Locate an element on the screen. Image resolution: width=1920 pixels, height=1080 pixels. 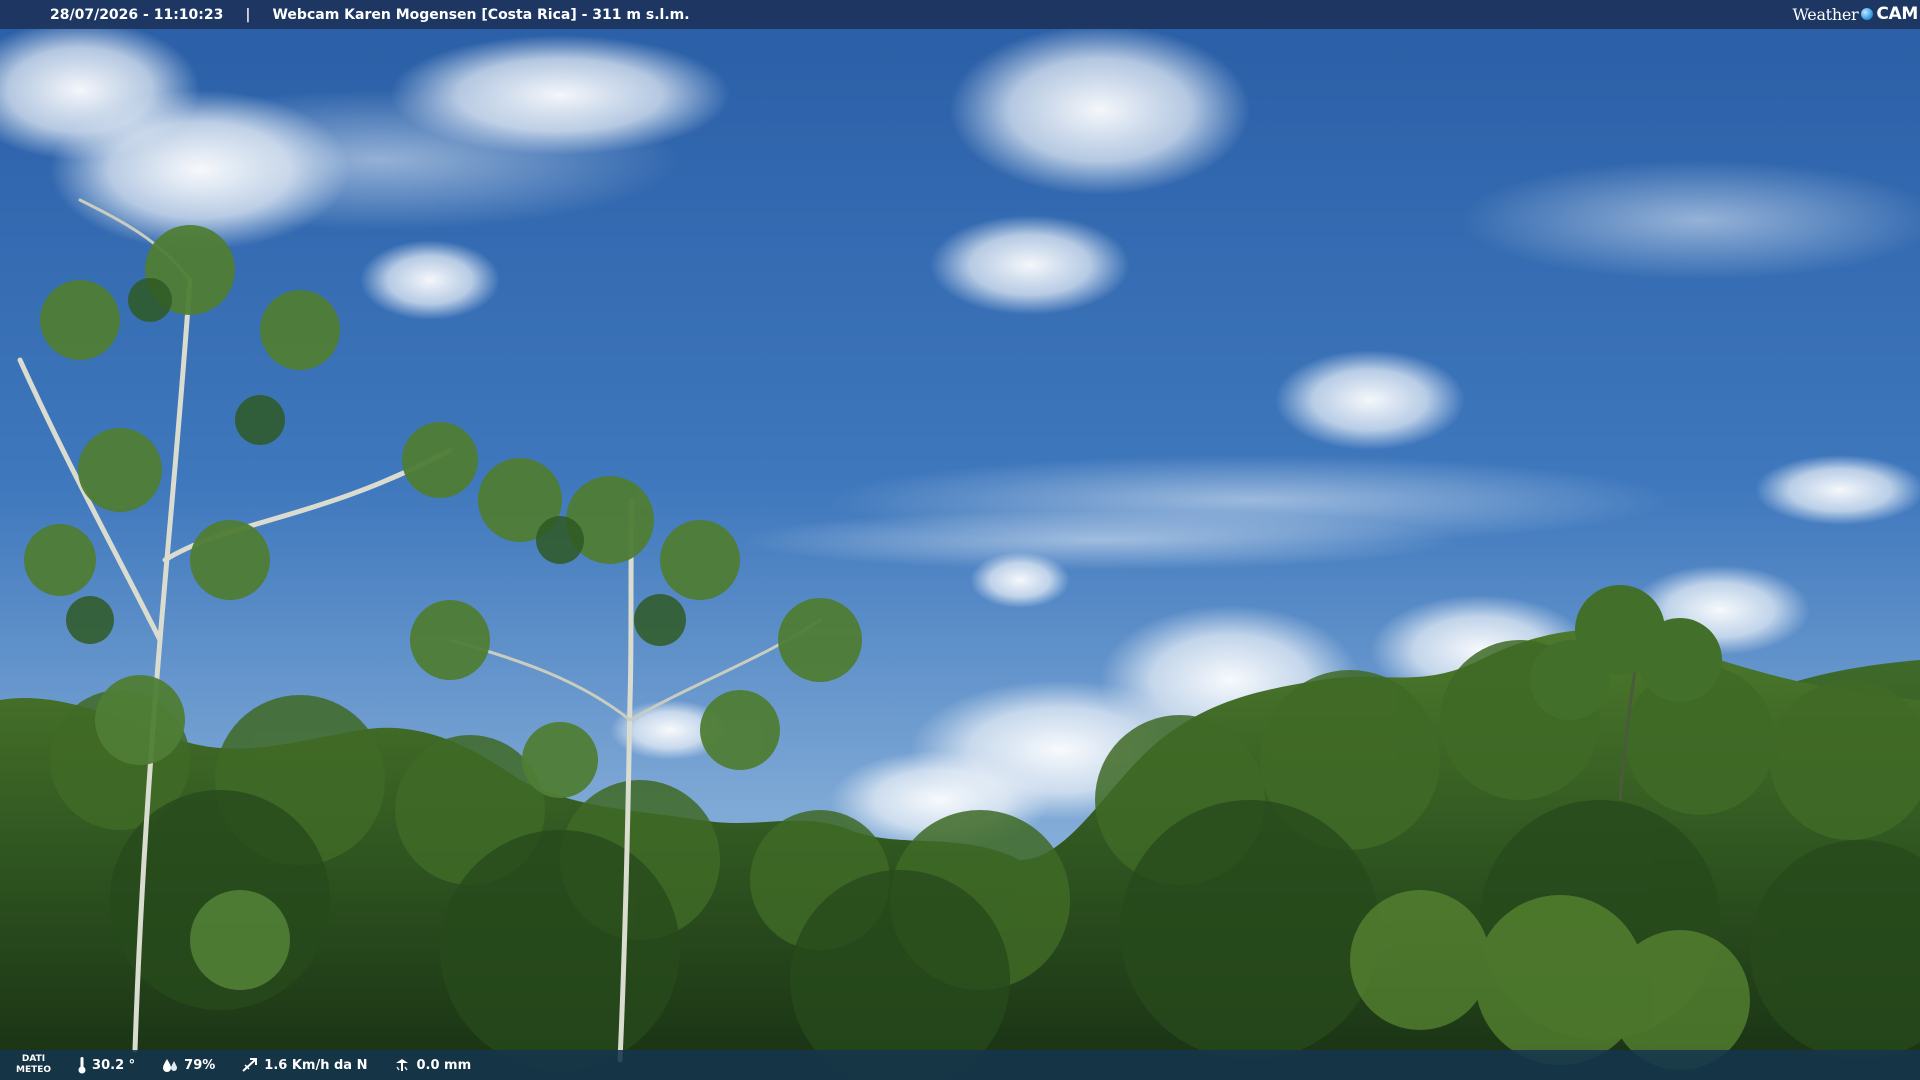
timestamp: 28/07/2026 - 11:10:23 is located at coordinates (137, 14).